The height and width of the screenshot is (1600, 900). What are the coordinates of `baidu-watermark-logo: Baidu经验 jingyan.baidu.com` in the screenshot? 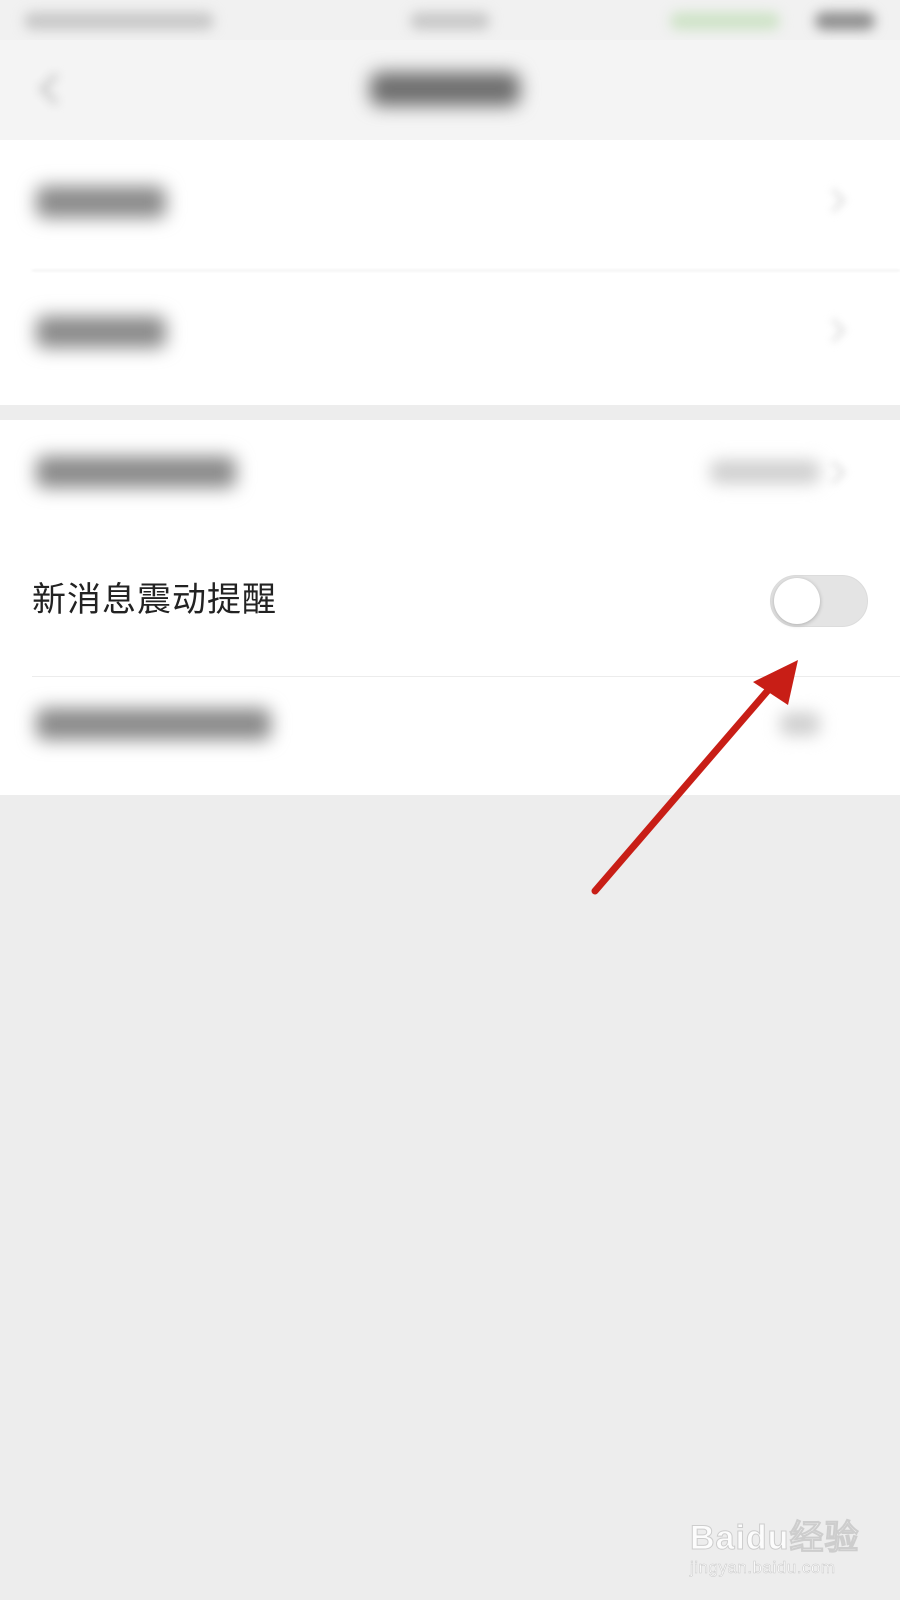 It's located at (783, 1545).